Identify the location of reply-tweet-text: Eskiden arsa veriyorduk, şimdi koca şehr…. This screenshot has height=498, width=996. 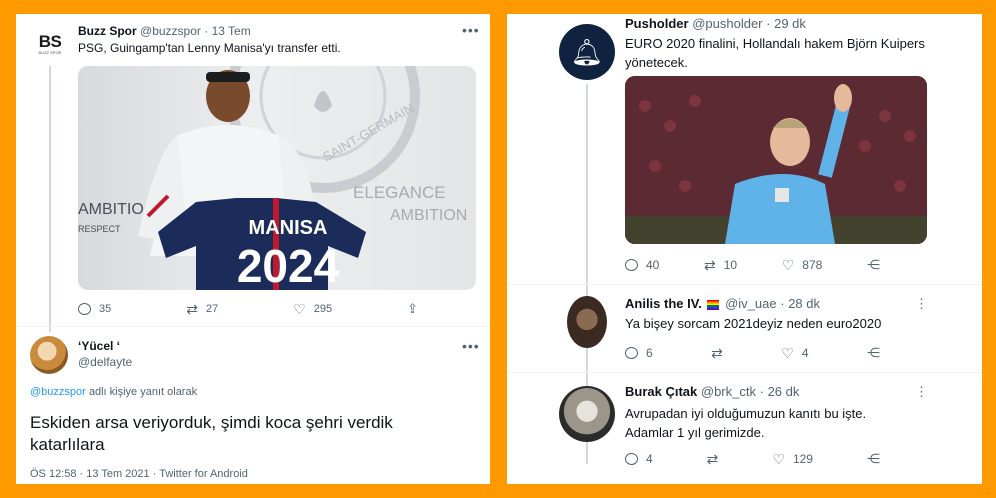
(211, 433).